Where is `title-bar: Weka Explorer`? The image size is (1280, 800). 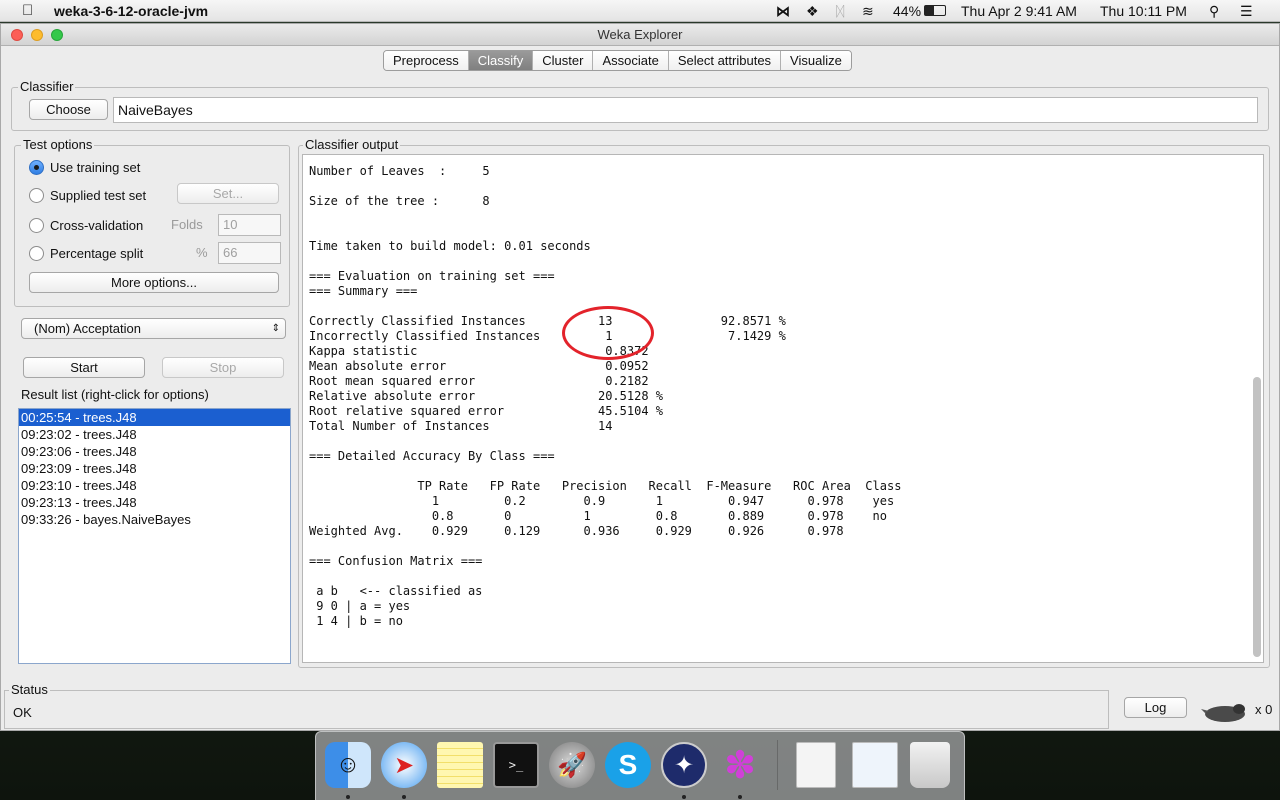 title-bar: Weka Explorer is located at coordinates (640, 35).